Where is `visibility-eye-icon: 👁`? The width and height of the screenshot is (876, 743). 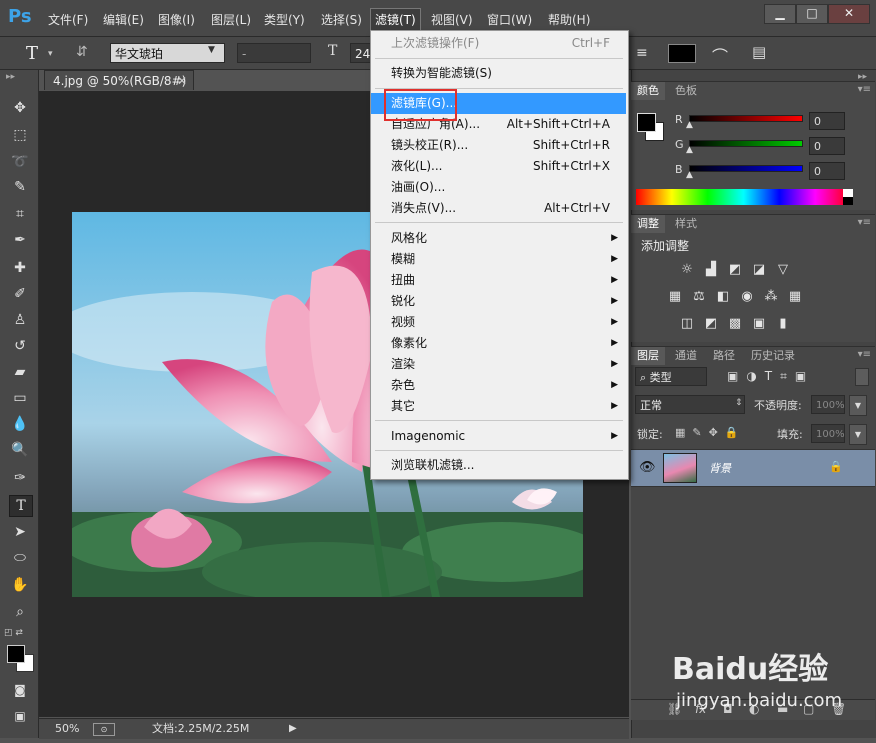 visibility-eye-icon: 👁 is located at coordinates (647, 467).